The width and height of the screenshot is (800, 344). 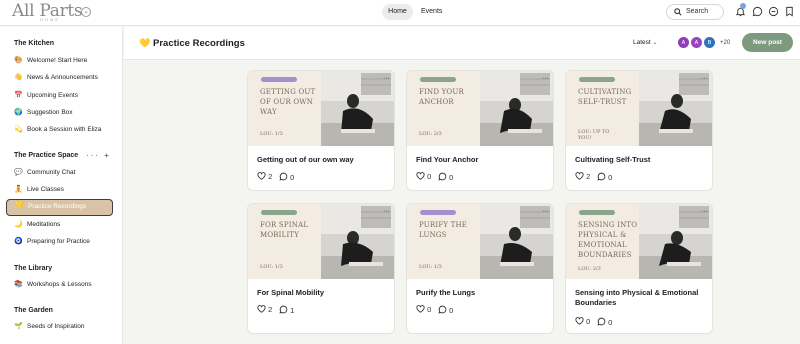 What do you see at coordinates (270, 176) in the screenshot?
I see `like-count: 2` at bounding box center [270, 176].